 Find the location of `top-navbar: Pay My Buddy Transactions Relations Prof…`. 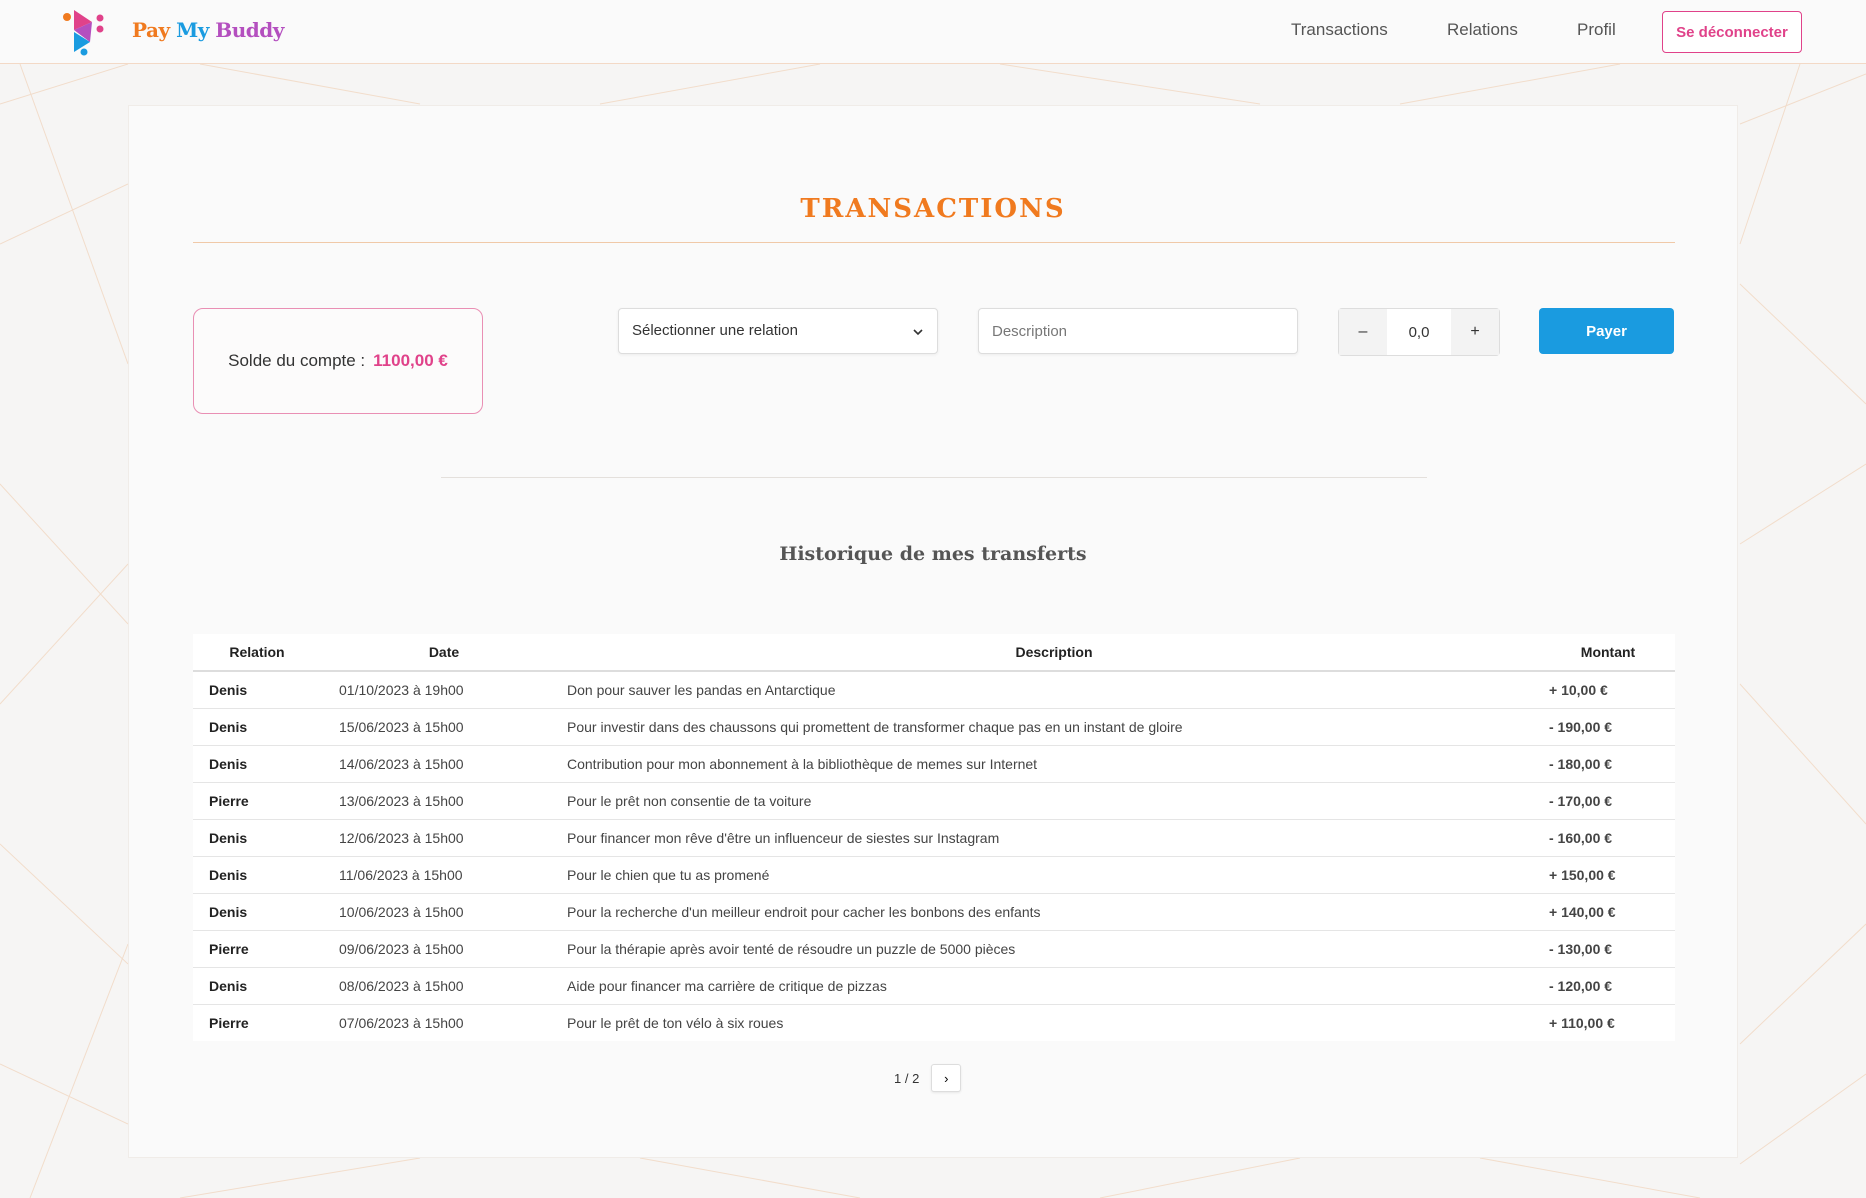

top-navbar: Pay My Buddy Transactions Relations Prof… is located at coordinates (933, 32).